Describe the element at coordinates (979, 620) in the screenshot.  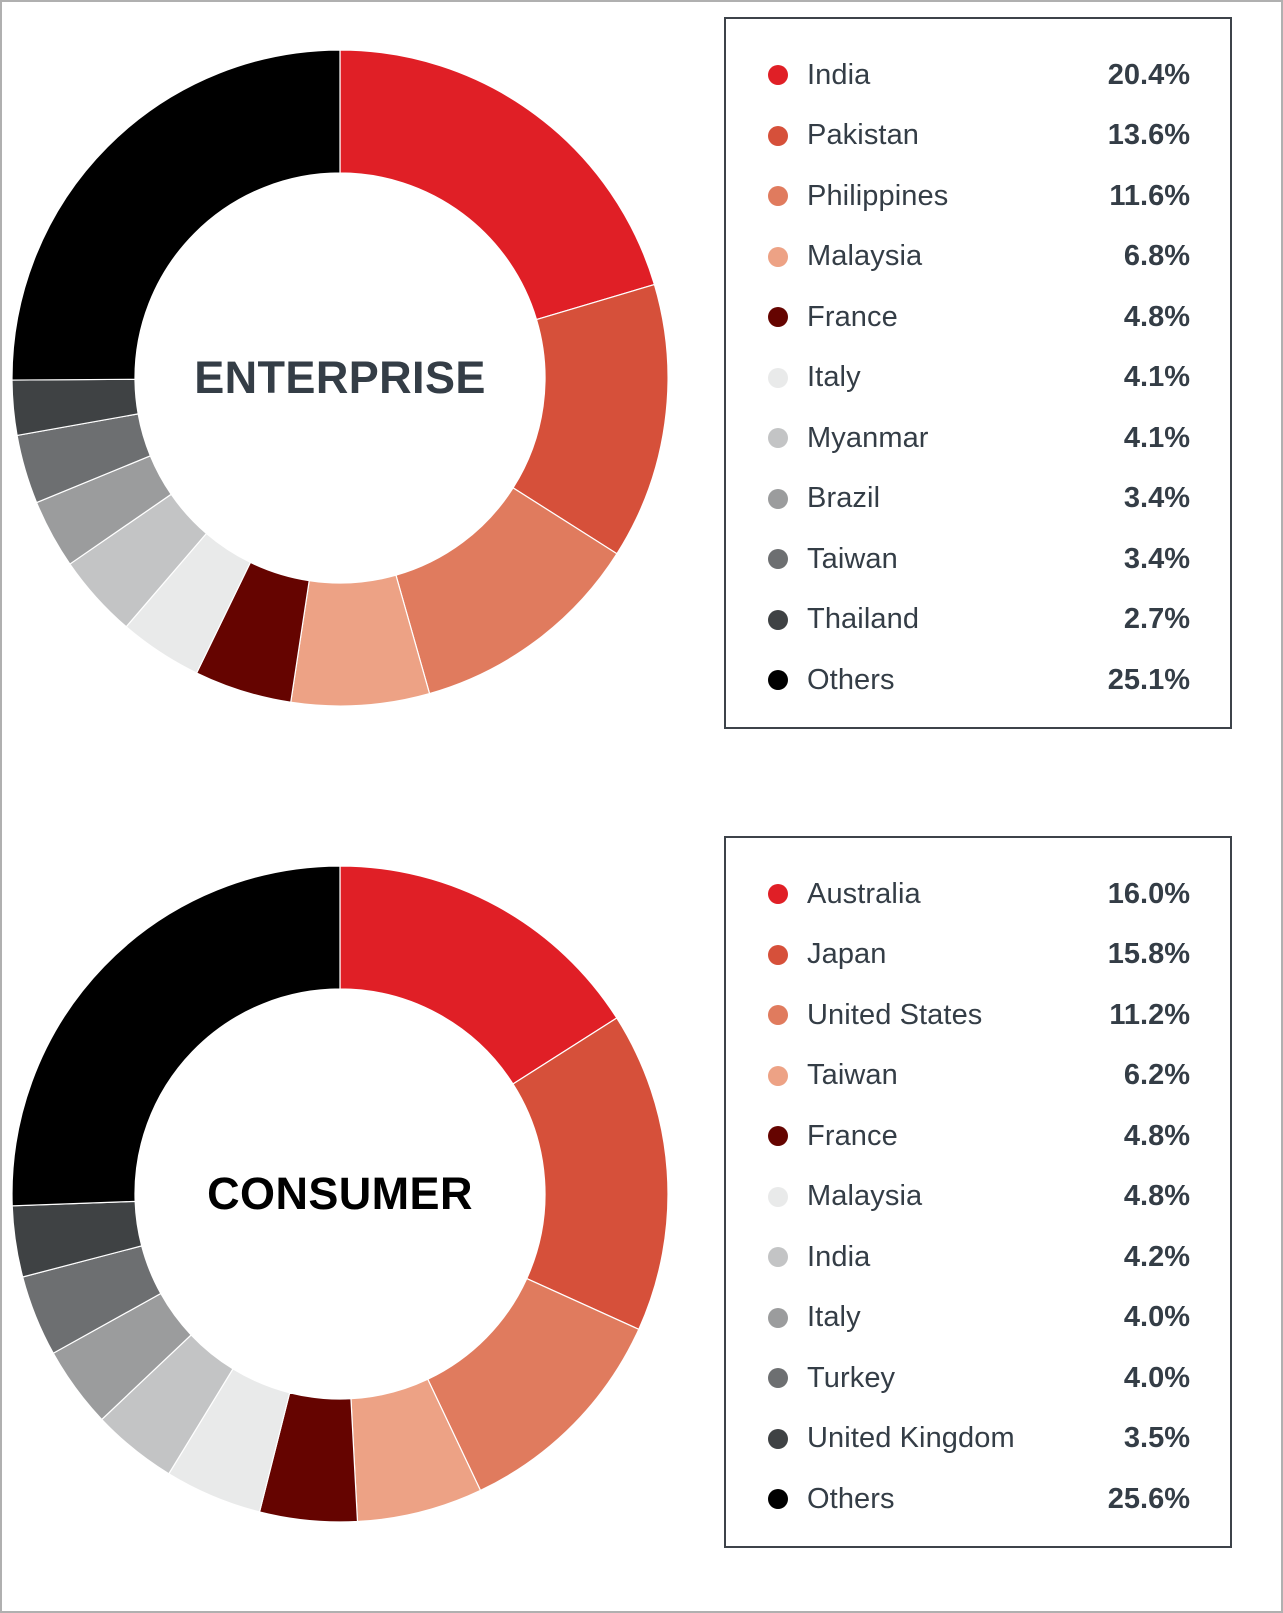
I see `legend-row: Thailand 2.7%` at that location.